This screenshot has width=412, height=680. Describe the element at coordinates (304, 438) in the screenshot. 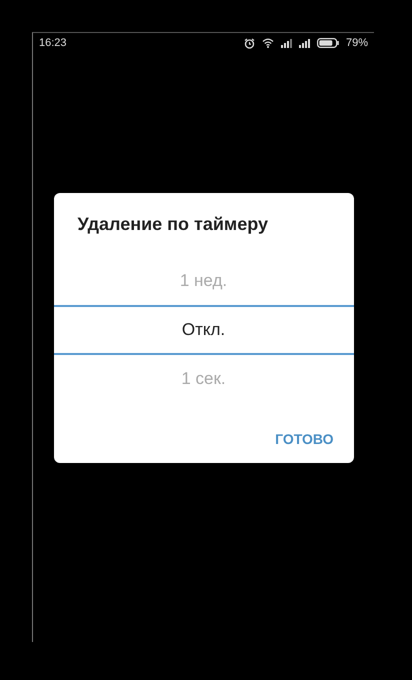

I see `done-button: ГОТОВО` at that location.